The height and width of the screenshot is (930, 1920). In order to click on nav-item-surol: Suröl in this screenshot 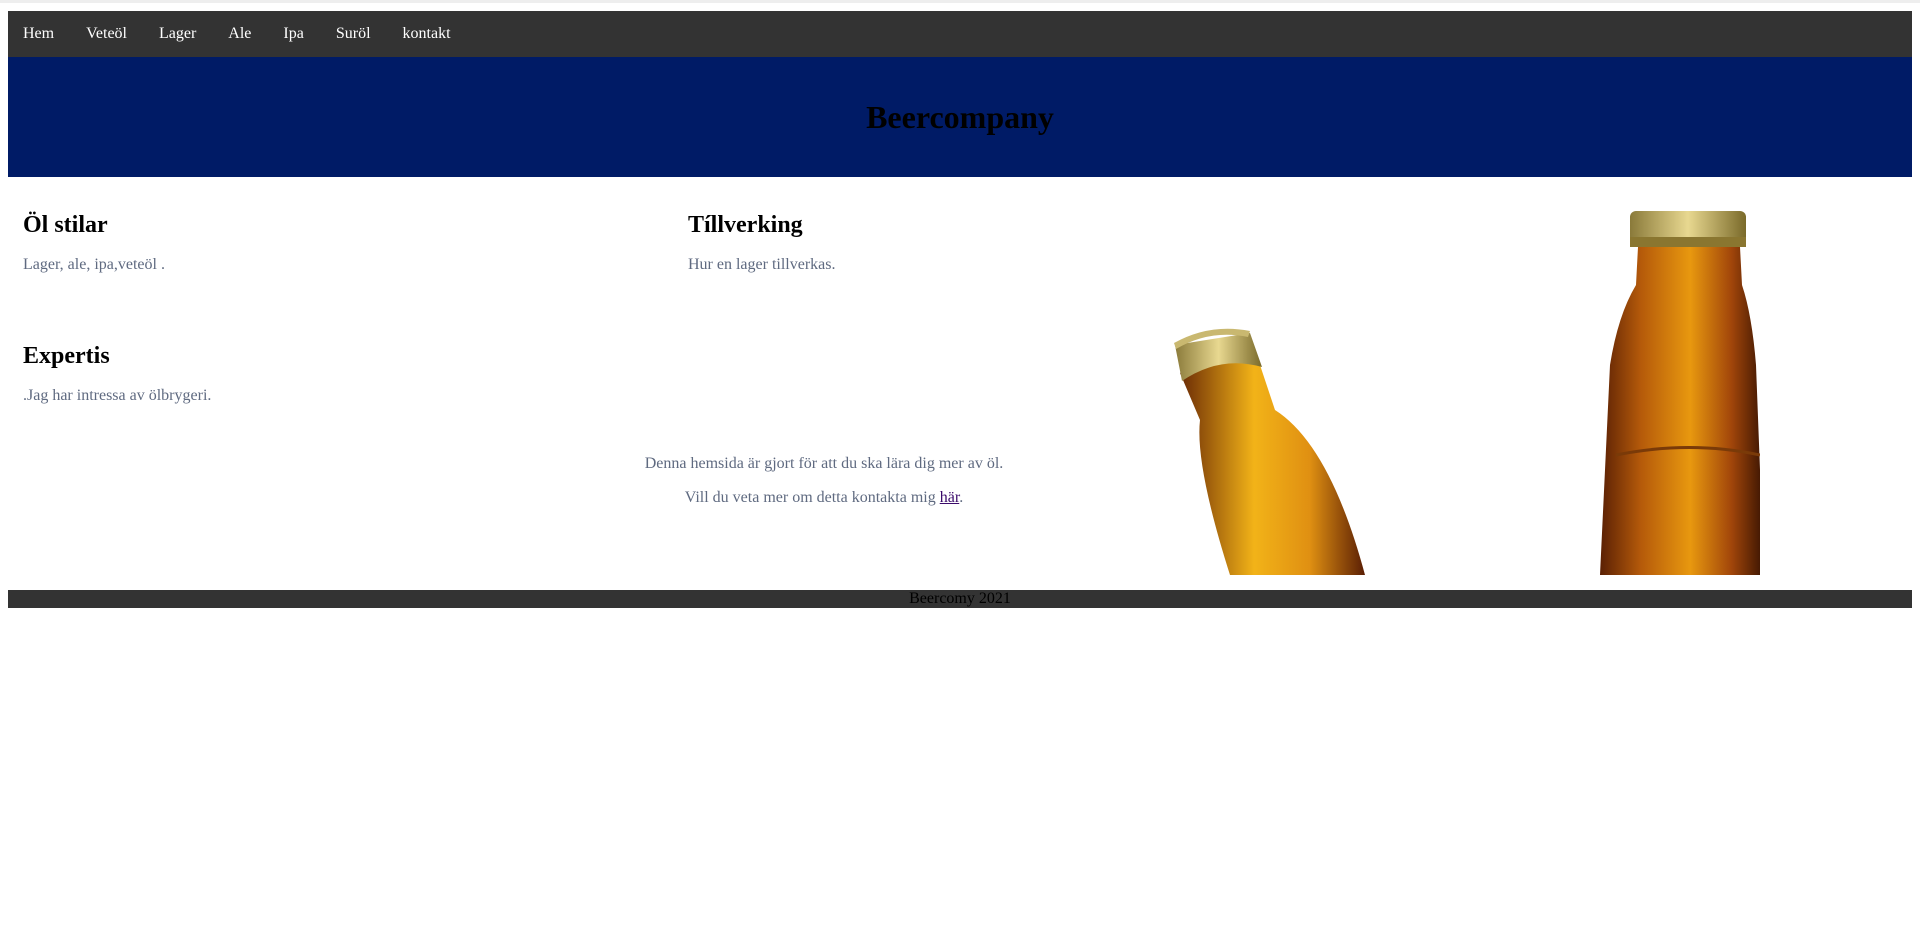, I will do `click(353, 34)`.